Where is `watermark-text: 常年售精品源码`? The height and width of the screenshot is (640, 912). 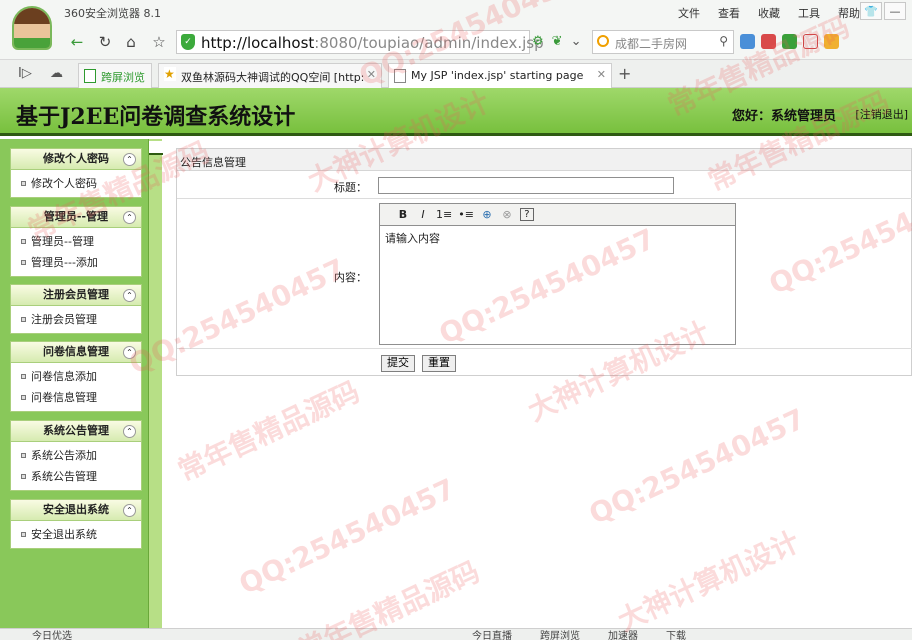
watermark-text: 常年售精品源码 is located at coordinates (268, 431).